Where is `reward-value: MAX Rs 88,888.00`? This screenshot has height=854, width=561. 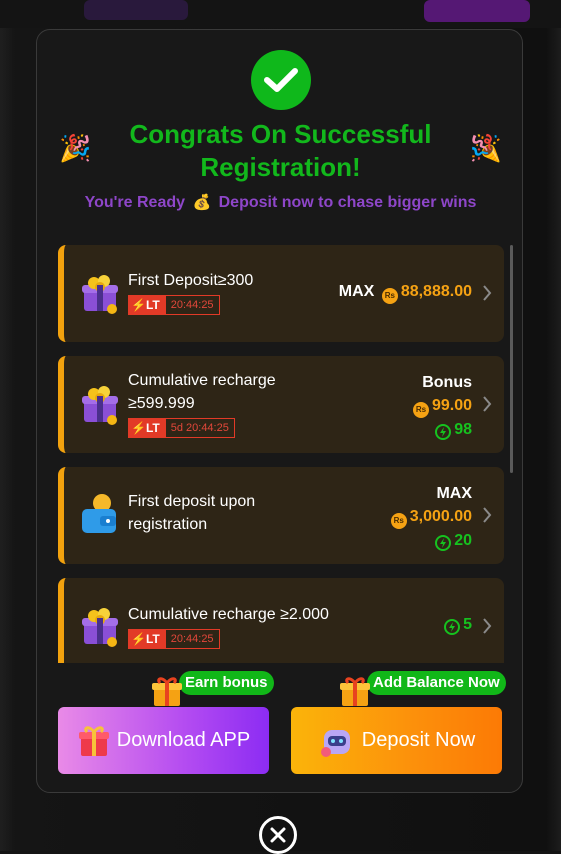
reward-value: MAX Rs 88,888.00 is located at coordinates (405, 293).